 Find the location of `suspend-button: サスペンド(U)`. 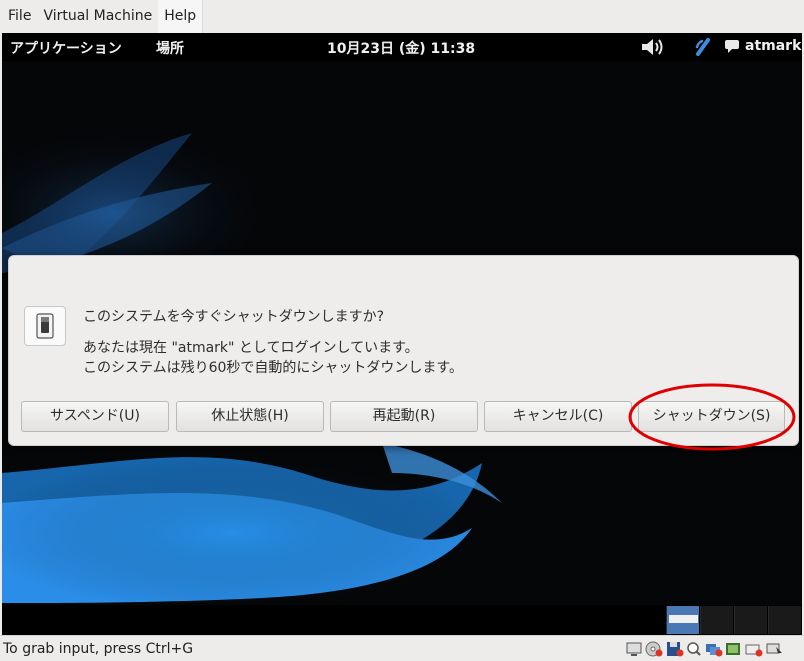

suspend-button: サスペンド(U) is located at coordinates (95, 416).